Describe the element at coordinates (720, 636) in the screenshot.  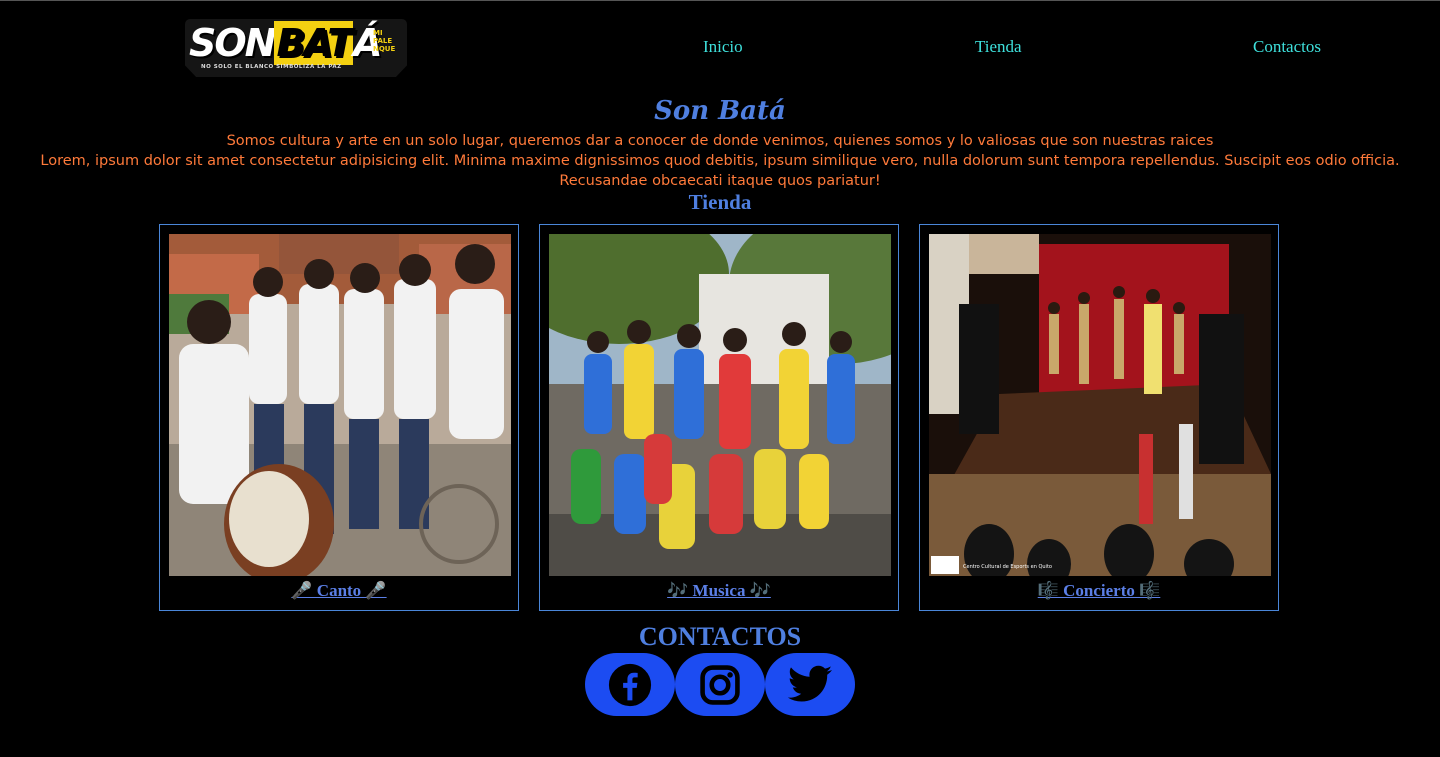
I see `contact-heading: CONTACTOS` at that location.